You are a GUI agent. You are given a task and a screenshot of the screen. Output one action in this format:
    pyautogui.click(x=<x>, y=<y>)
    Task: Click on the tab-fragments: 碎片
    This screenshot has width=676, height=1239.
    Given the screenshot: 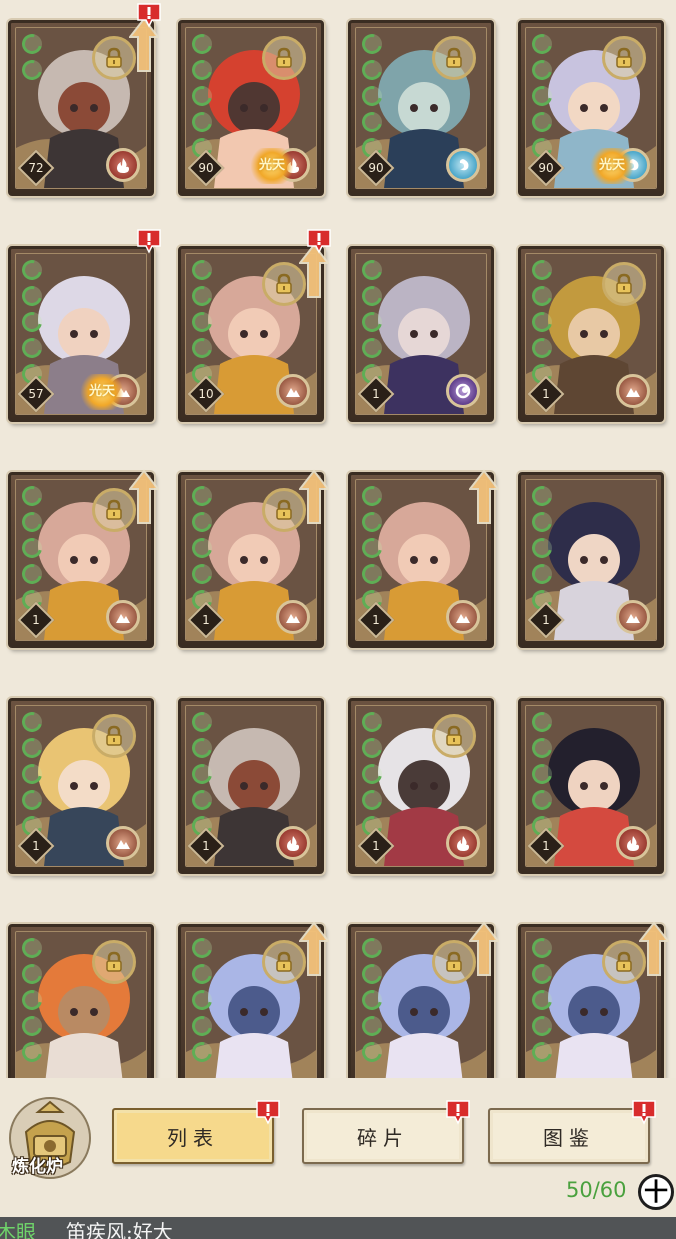 What is the action you would take?
    pyautogui.click(x=386, y=1132)
    